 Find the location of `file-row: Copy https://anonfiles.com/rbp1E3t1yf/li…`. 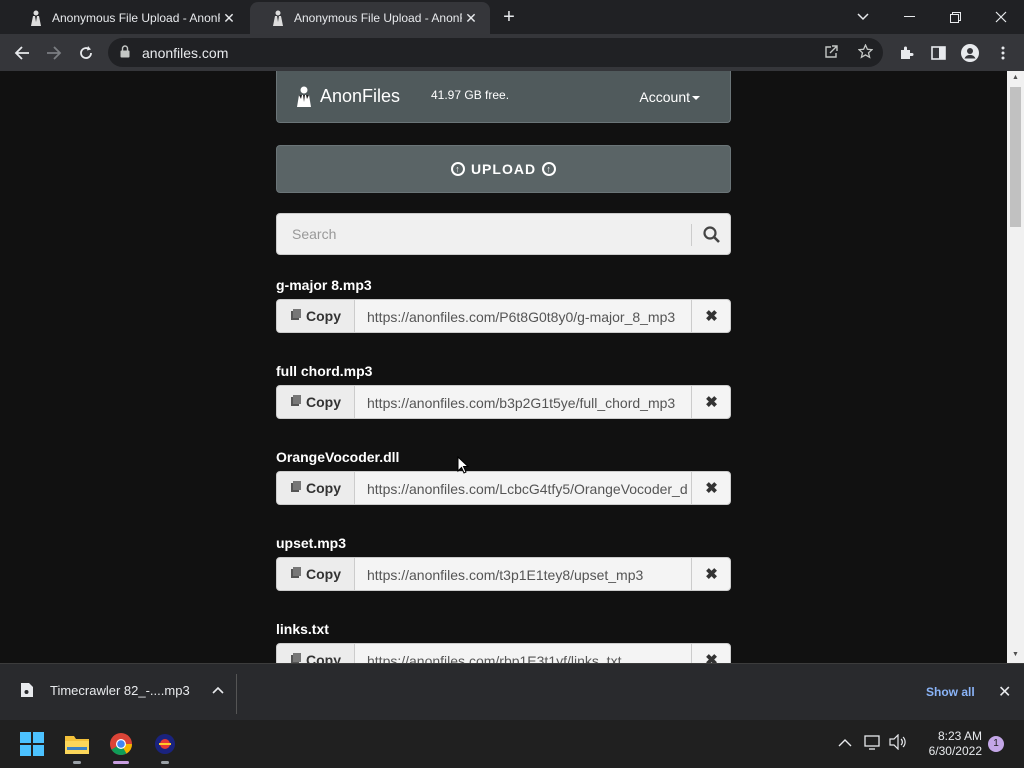

file-row: Copy https://anonfiles.com/rbp1E3t1yf/li… is located at coordinates (503, 653).